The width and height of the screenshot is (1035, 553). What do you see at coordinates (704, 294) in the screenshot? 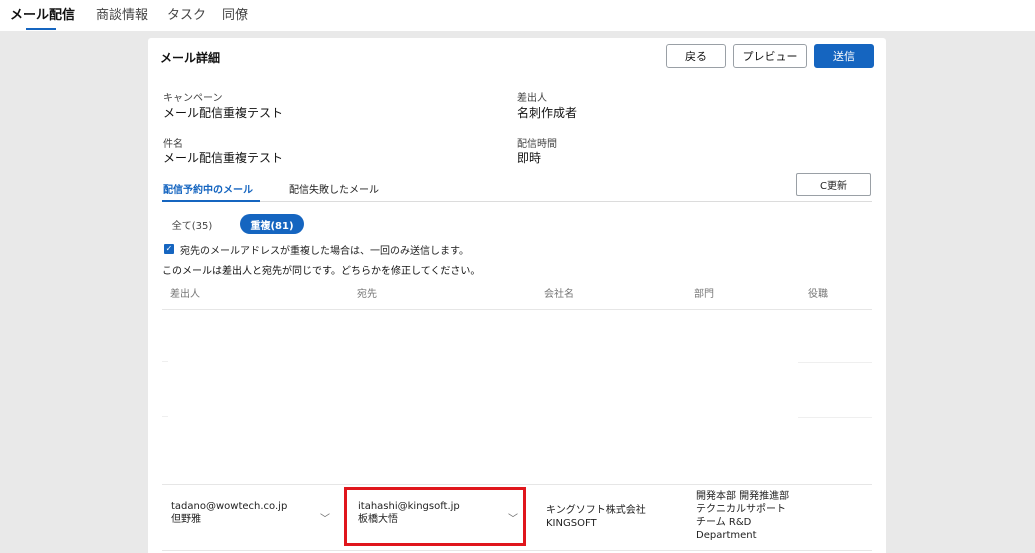
I see `column-header-department: 部門` at bounding box center [704, 294].